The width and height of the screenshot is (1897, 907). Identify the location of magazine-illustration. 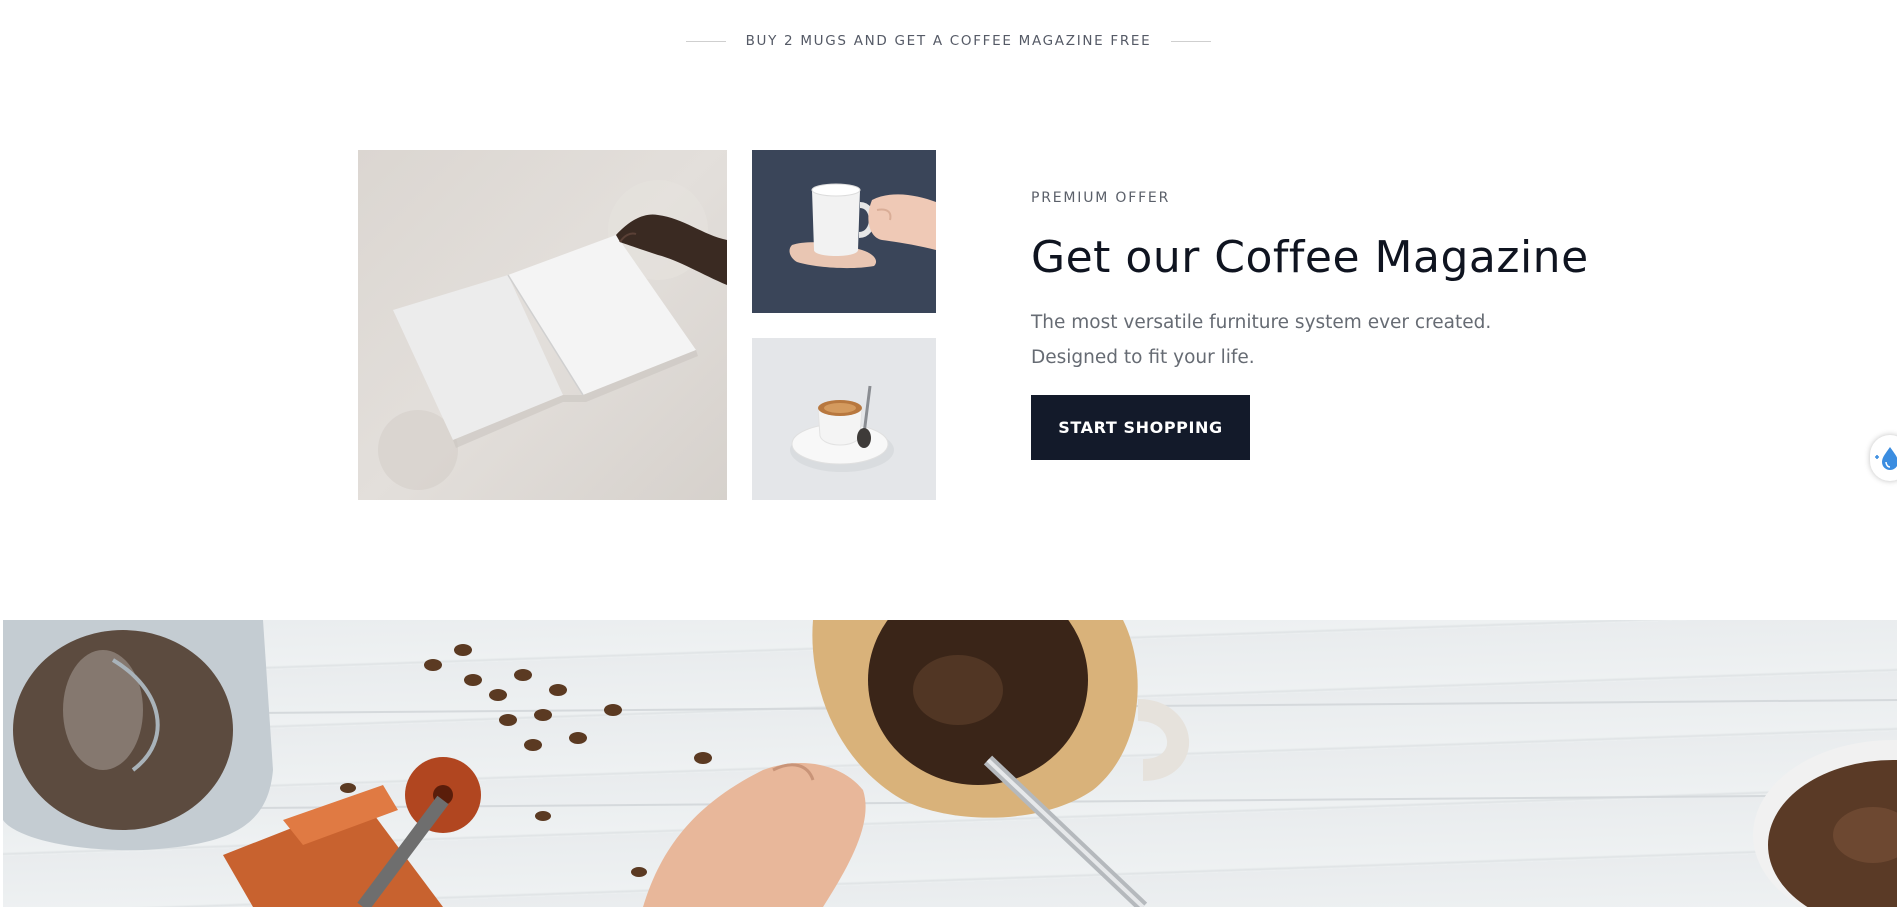
(552, 335).